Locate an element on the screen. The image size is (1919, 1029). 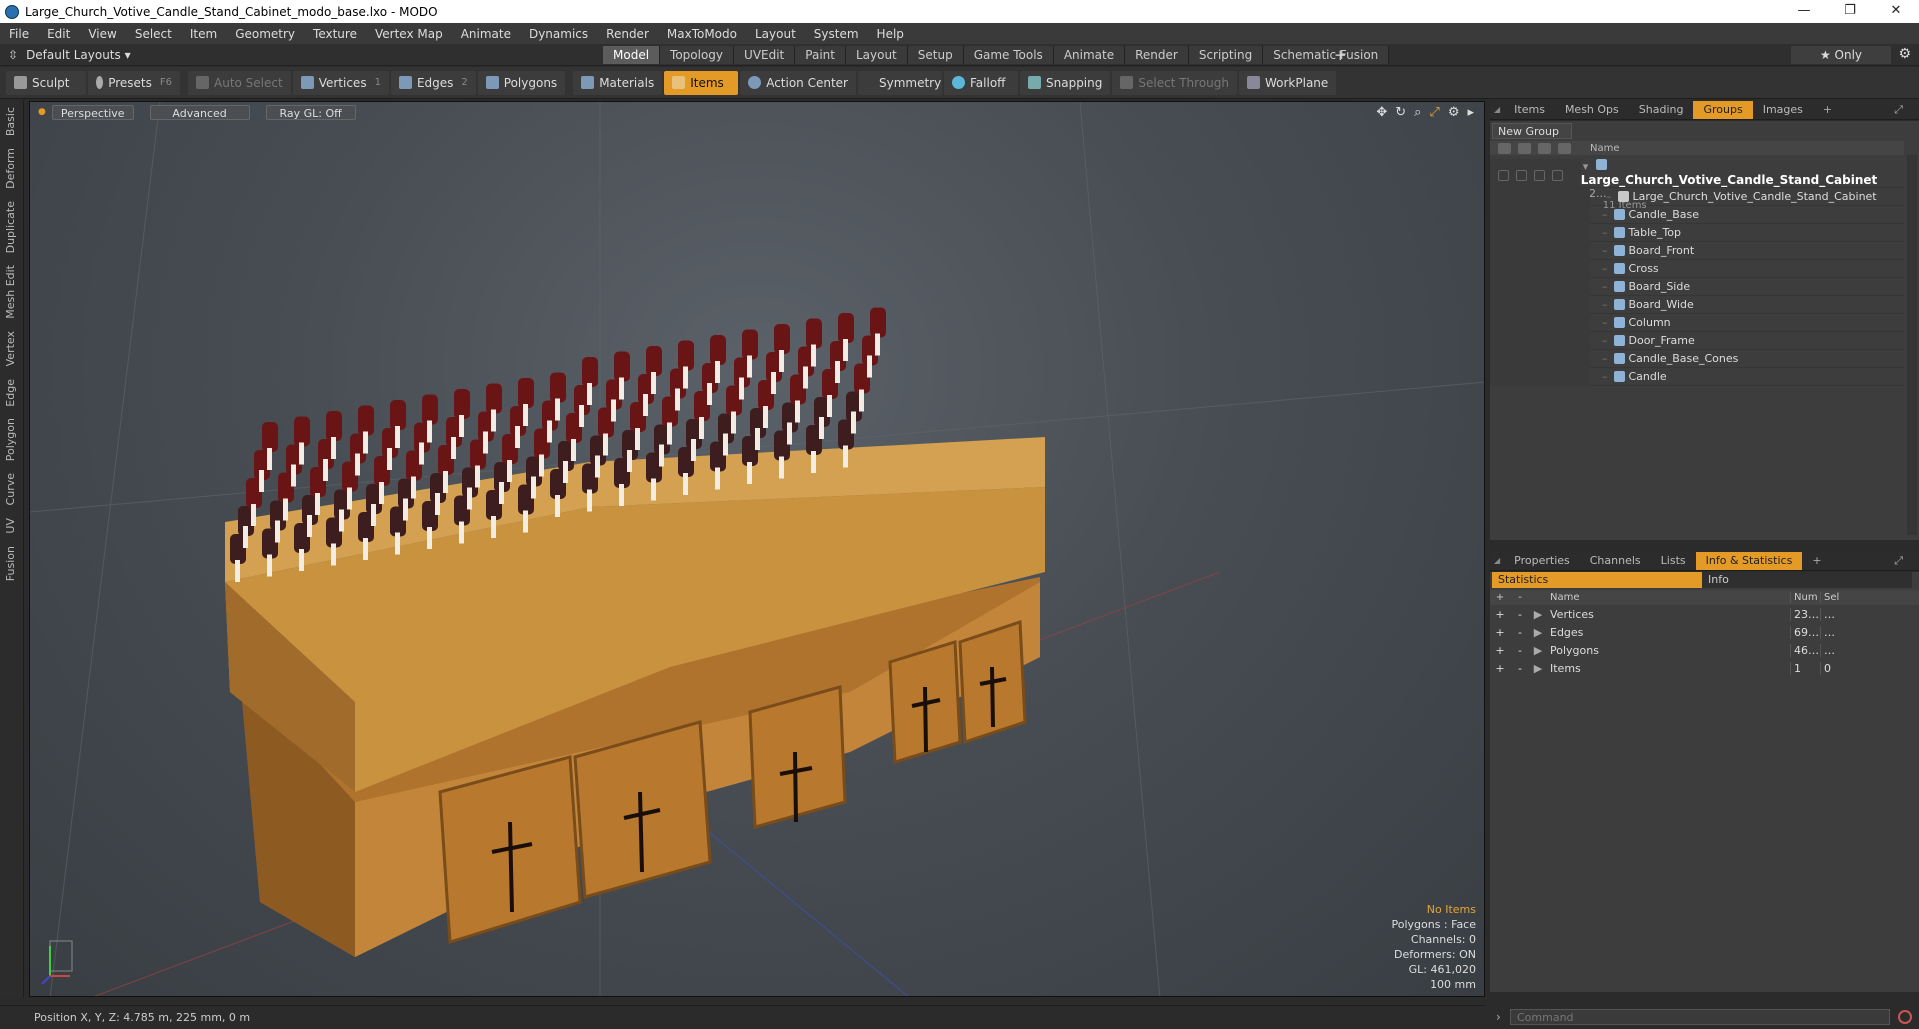
items-button: Items is located at coordinates (701, 82).